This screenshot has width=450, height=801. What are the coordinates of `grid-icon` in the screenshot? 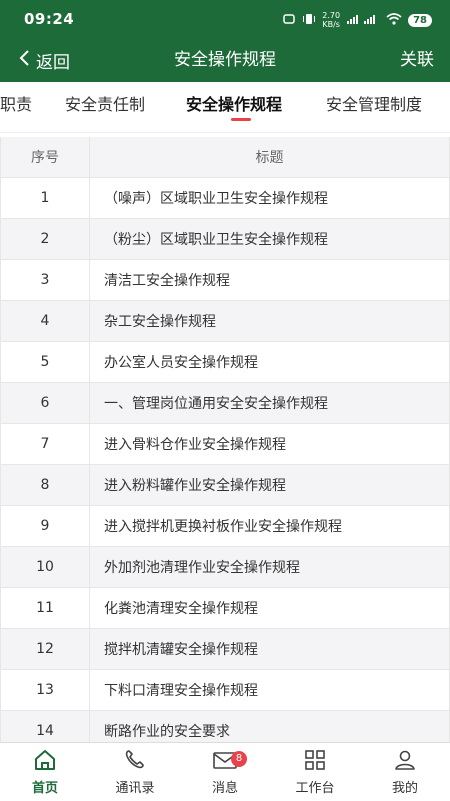 It's located at (315, 762).